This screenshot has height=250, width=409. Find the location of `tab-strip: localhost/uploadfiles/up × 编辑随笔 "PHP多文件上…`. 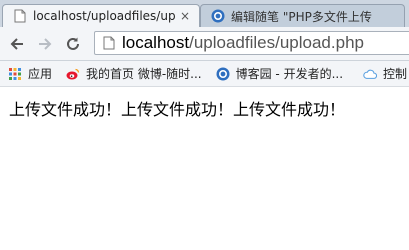

tab-strip: localhost/uploadfiles/up × 编辑随笔 "PHP多文件上… is located at coordinates (204, 13).